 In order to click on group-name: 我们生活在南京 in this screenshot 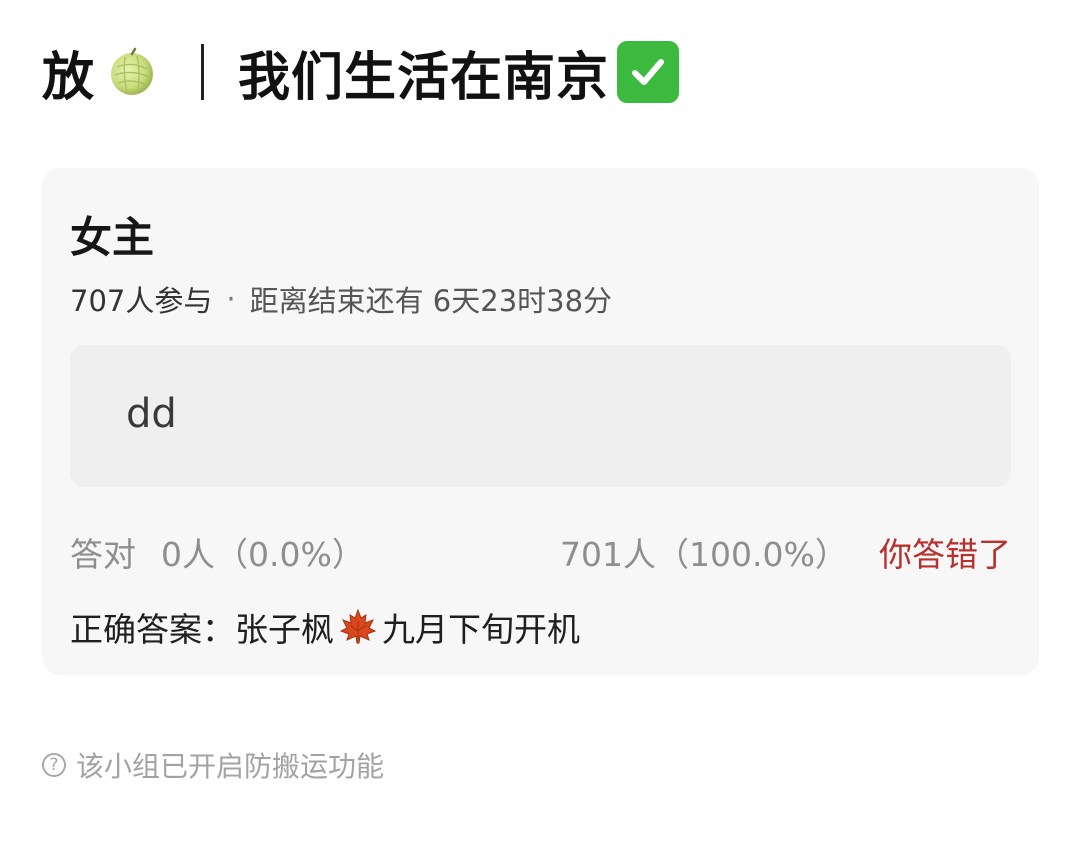, I will do `click(423, 72)`.